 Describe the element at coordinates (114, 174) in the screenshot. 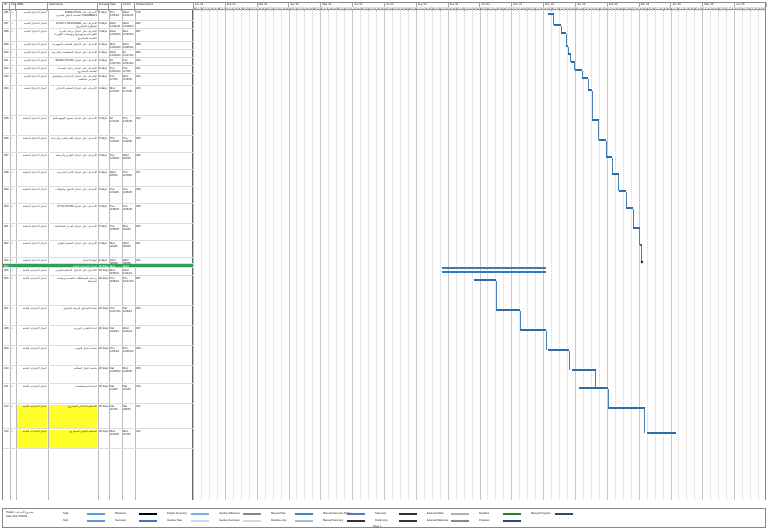

I see `task-start: Wed 2/5/25` at that location.